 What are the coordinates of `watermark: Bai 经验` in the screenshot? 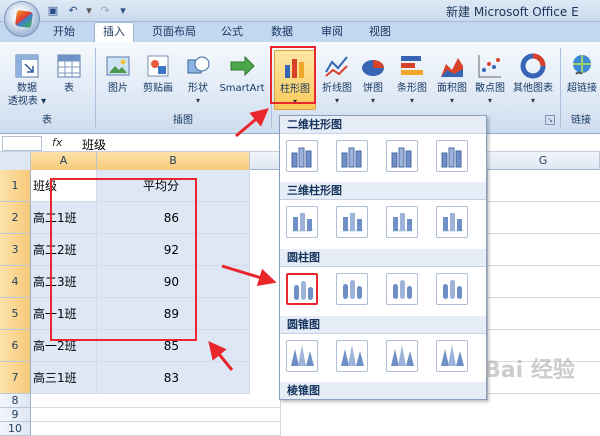 It's located at (529, 370).